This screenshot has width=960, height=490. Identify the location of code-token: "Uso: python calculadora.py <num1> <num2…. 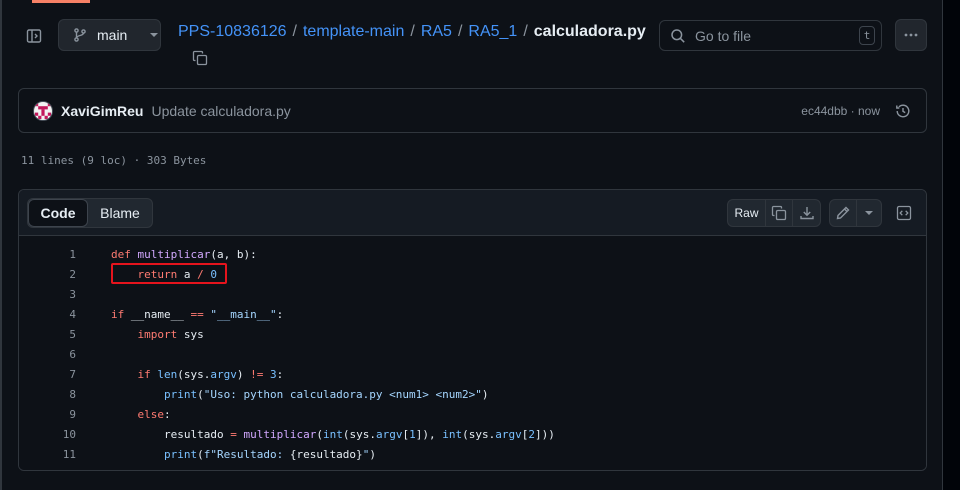
(342, 394).